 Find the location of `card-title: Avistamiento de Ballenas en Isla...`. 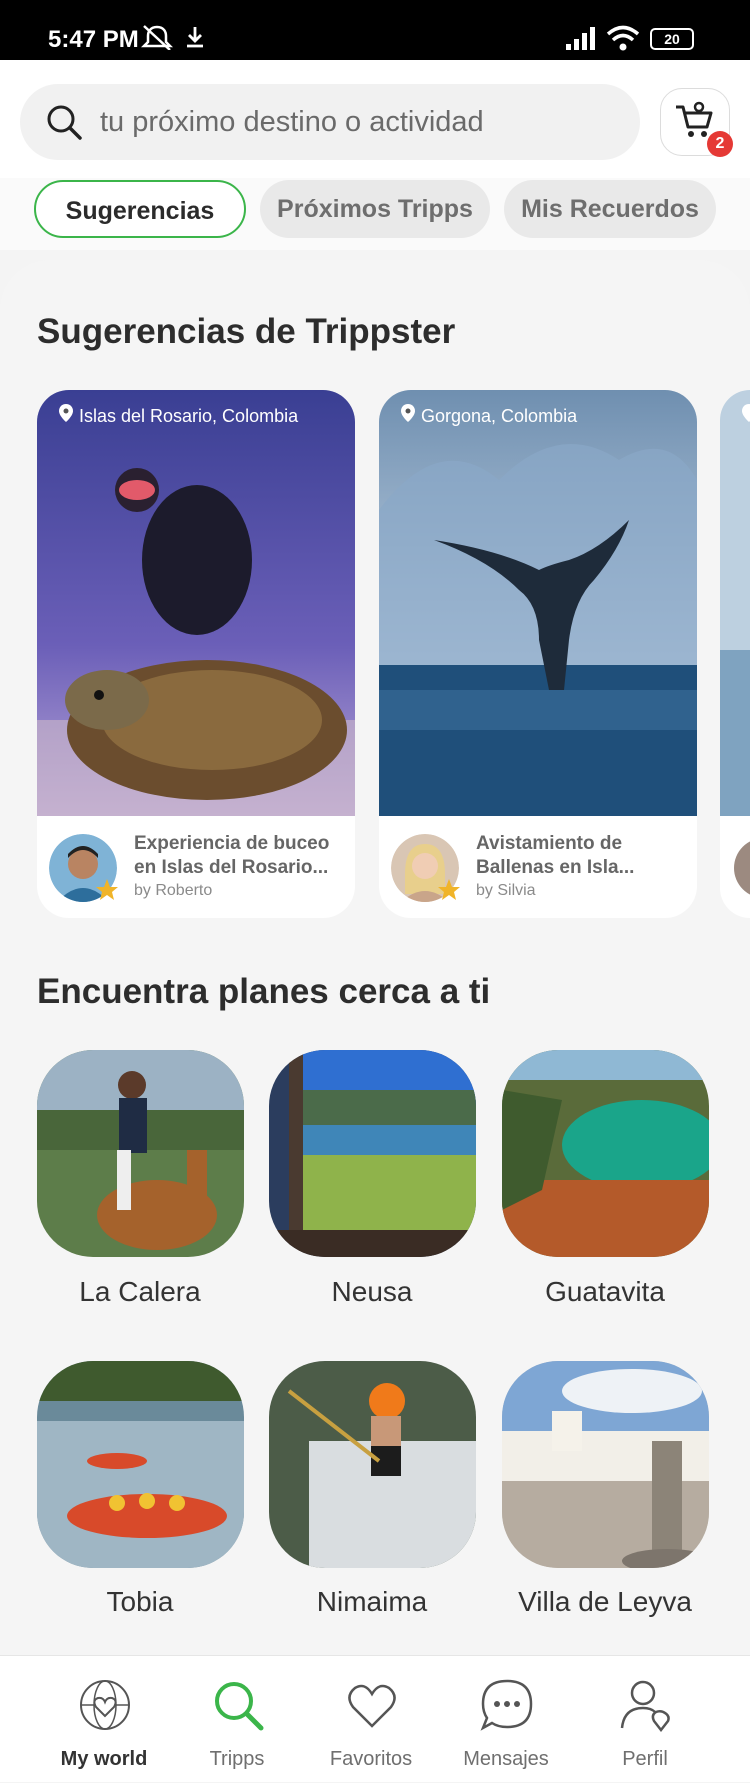

card-title: Avistamiento de Ballenas en Isla... is located at coordinates (555, 855).